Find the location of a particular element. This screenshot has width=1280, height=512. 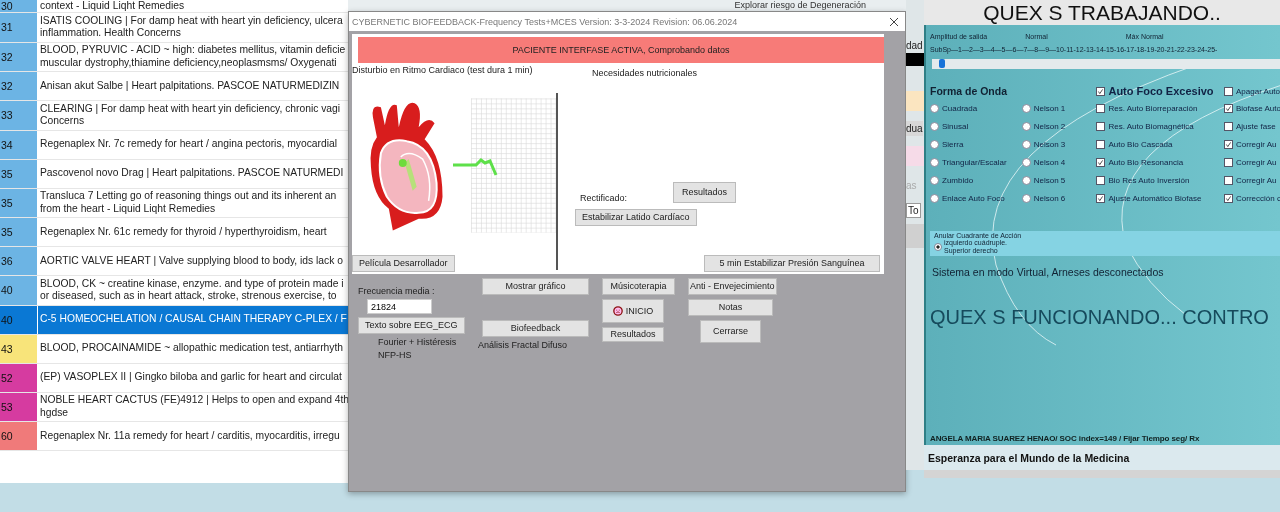

radio-option: Nelson 4 is located at coordinates (1059, 162).